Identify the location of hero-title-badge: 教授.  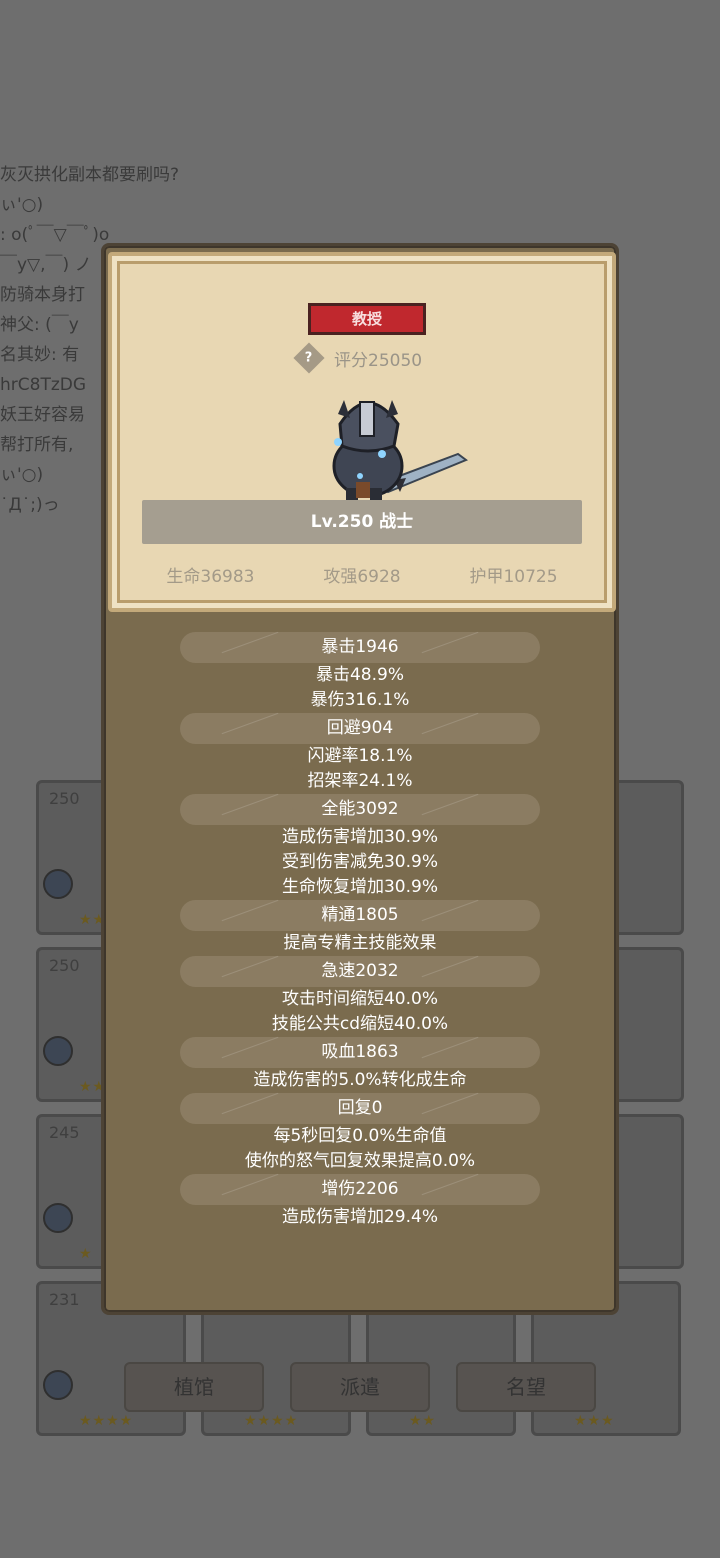
(367, 319).